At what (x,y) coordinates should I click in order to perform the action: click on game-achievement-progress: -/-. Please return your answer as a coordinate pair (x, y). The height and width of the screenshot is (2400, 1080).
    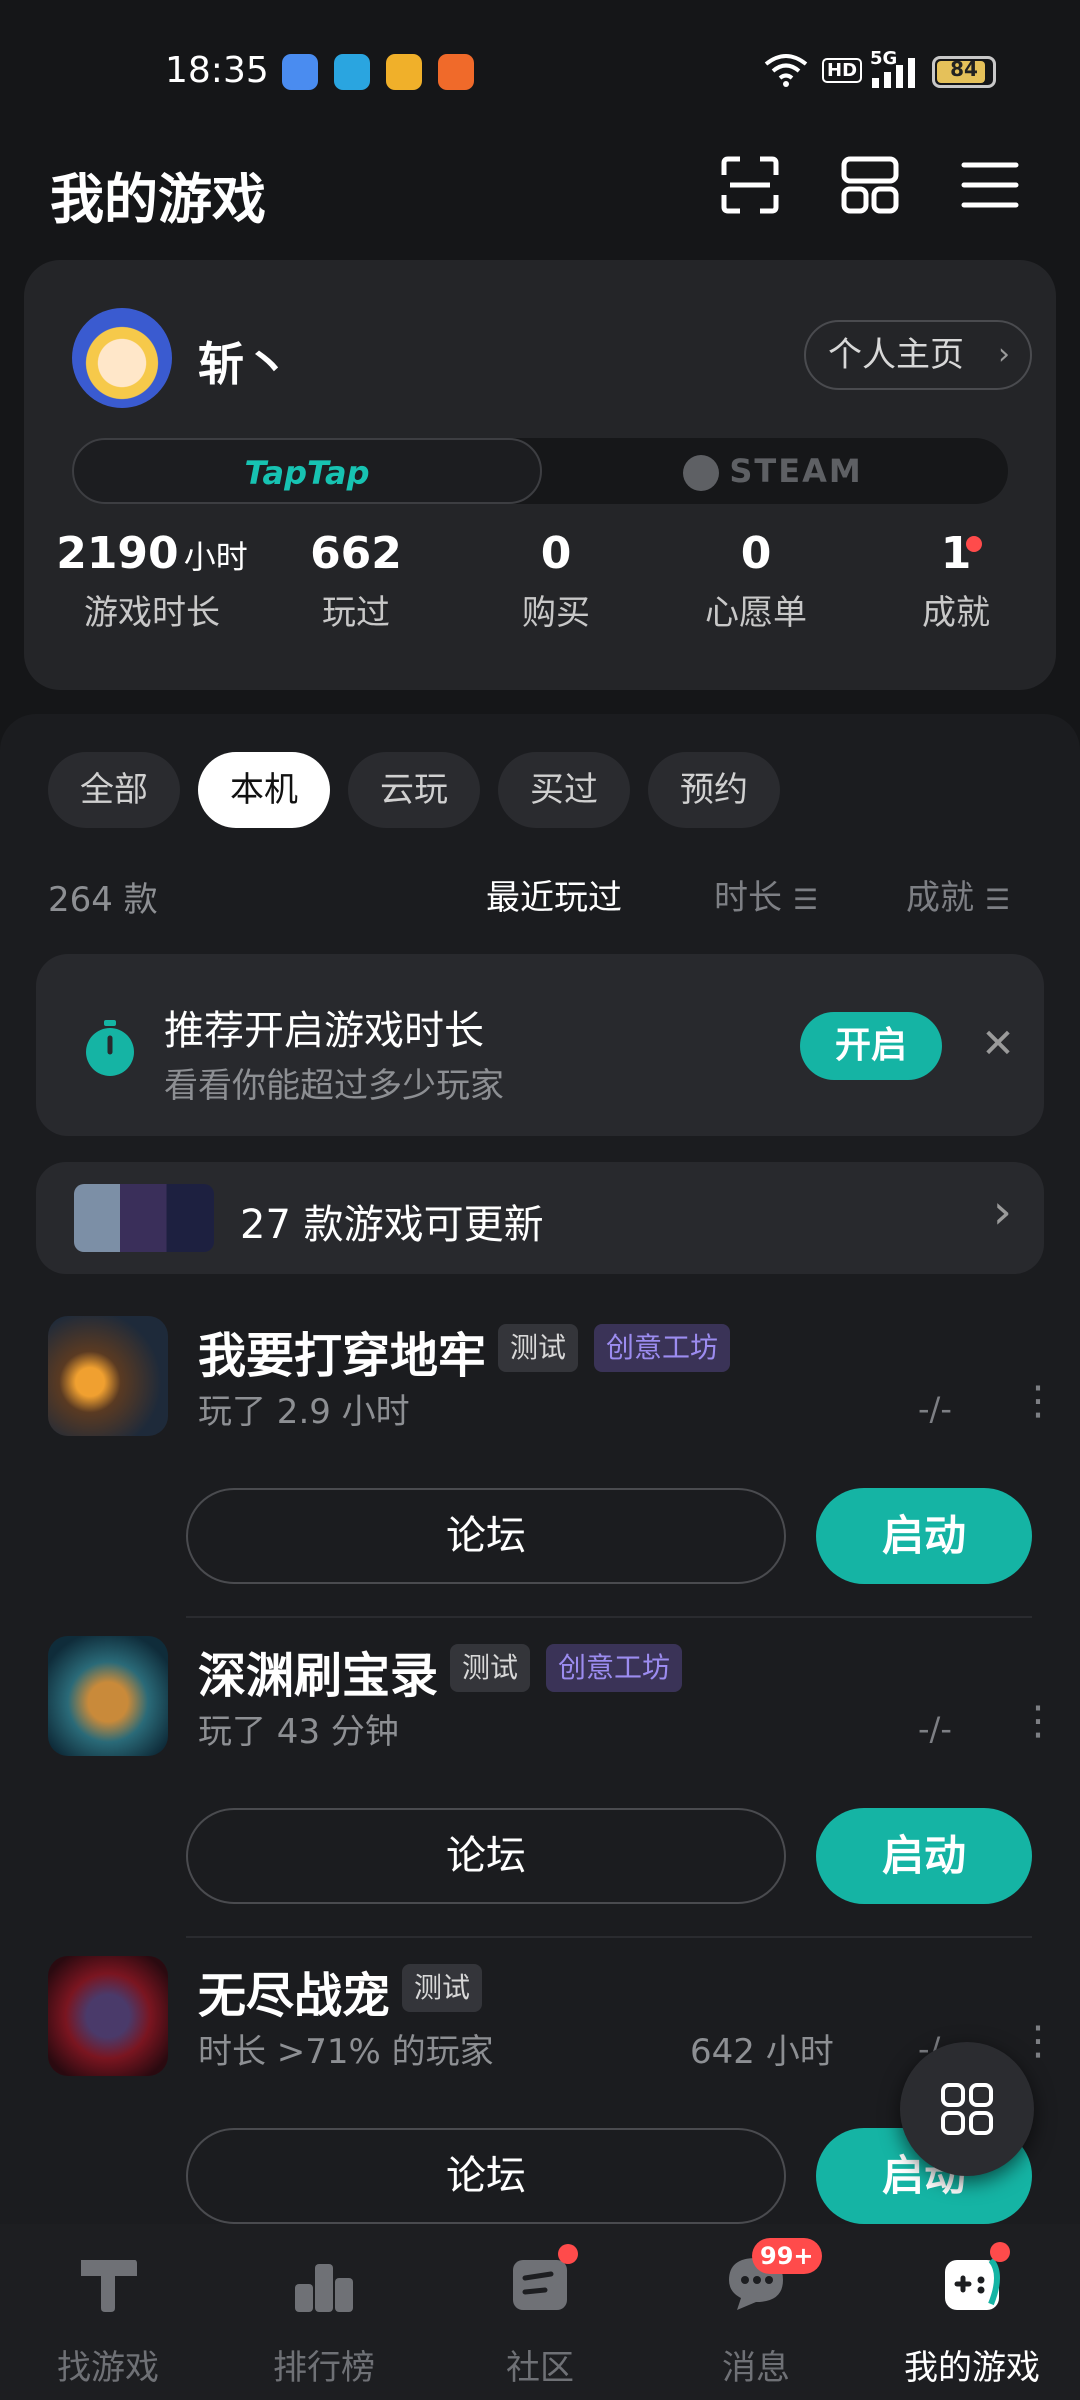
    Looking at the image, I should click on (935, 1409).